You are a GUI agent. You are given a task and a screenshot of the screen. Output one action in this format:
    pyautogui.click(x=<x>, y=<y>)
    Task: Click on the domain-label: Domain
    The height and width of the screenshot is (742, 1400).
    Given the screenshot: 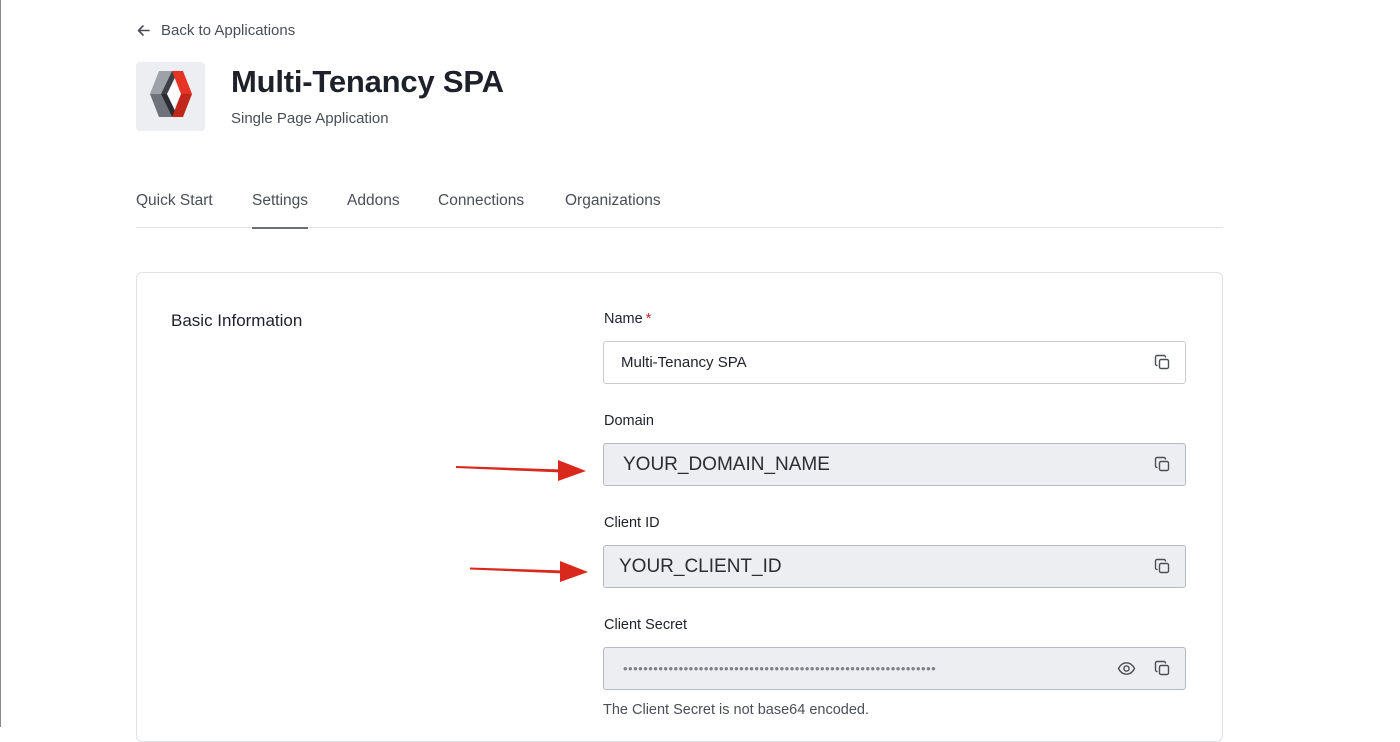 What is the action you would take?
    pyautogui.click(x=629, y=421)
    